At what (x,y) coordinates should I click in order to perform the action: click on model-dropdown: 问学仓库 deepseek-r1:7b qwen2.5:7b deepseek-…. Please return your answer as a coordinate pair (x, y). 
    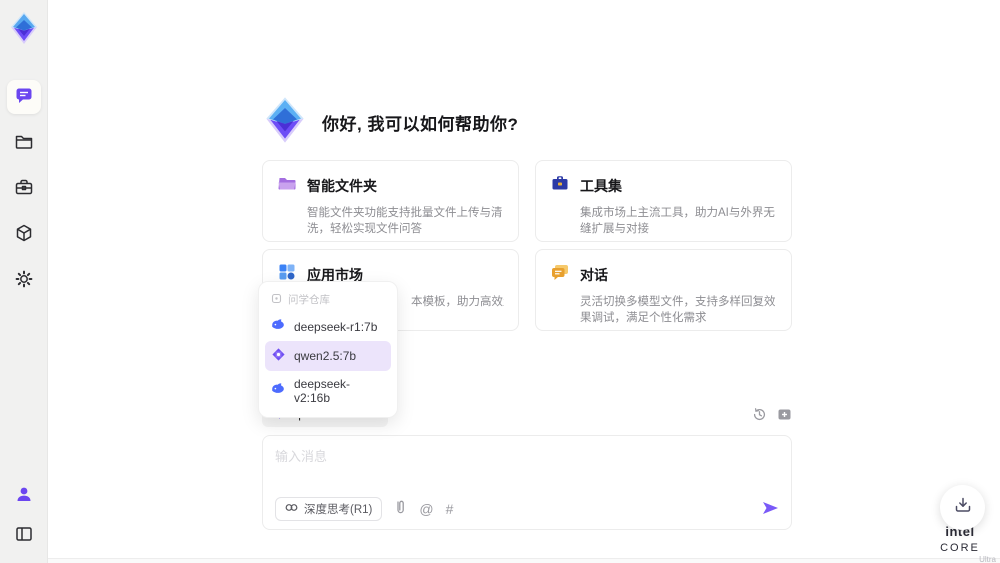
    Looking at the image, I should click on (328, 349).